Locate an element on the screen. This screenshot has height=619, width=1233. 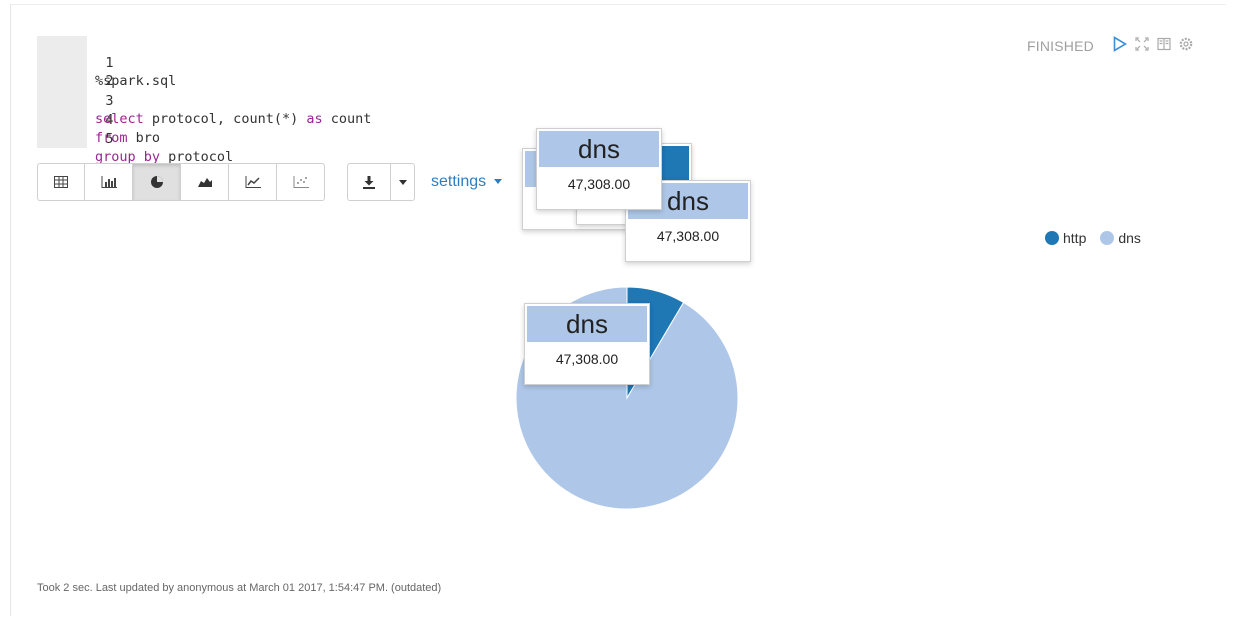
download-options-button is located at coordinates (403, 182).